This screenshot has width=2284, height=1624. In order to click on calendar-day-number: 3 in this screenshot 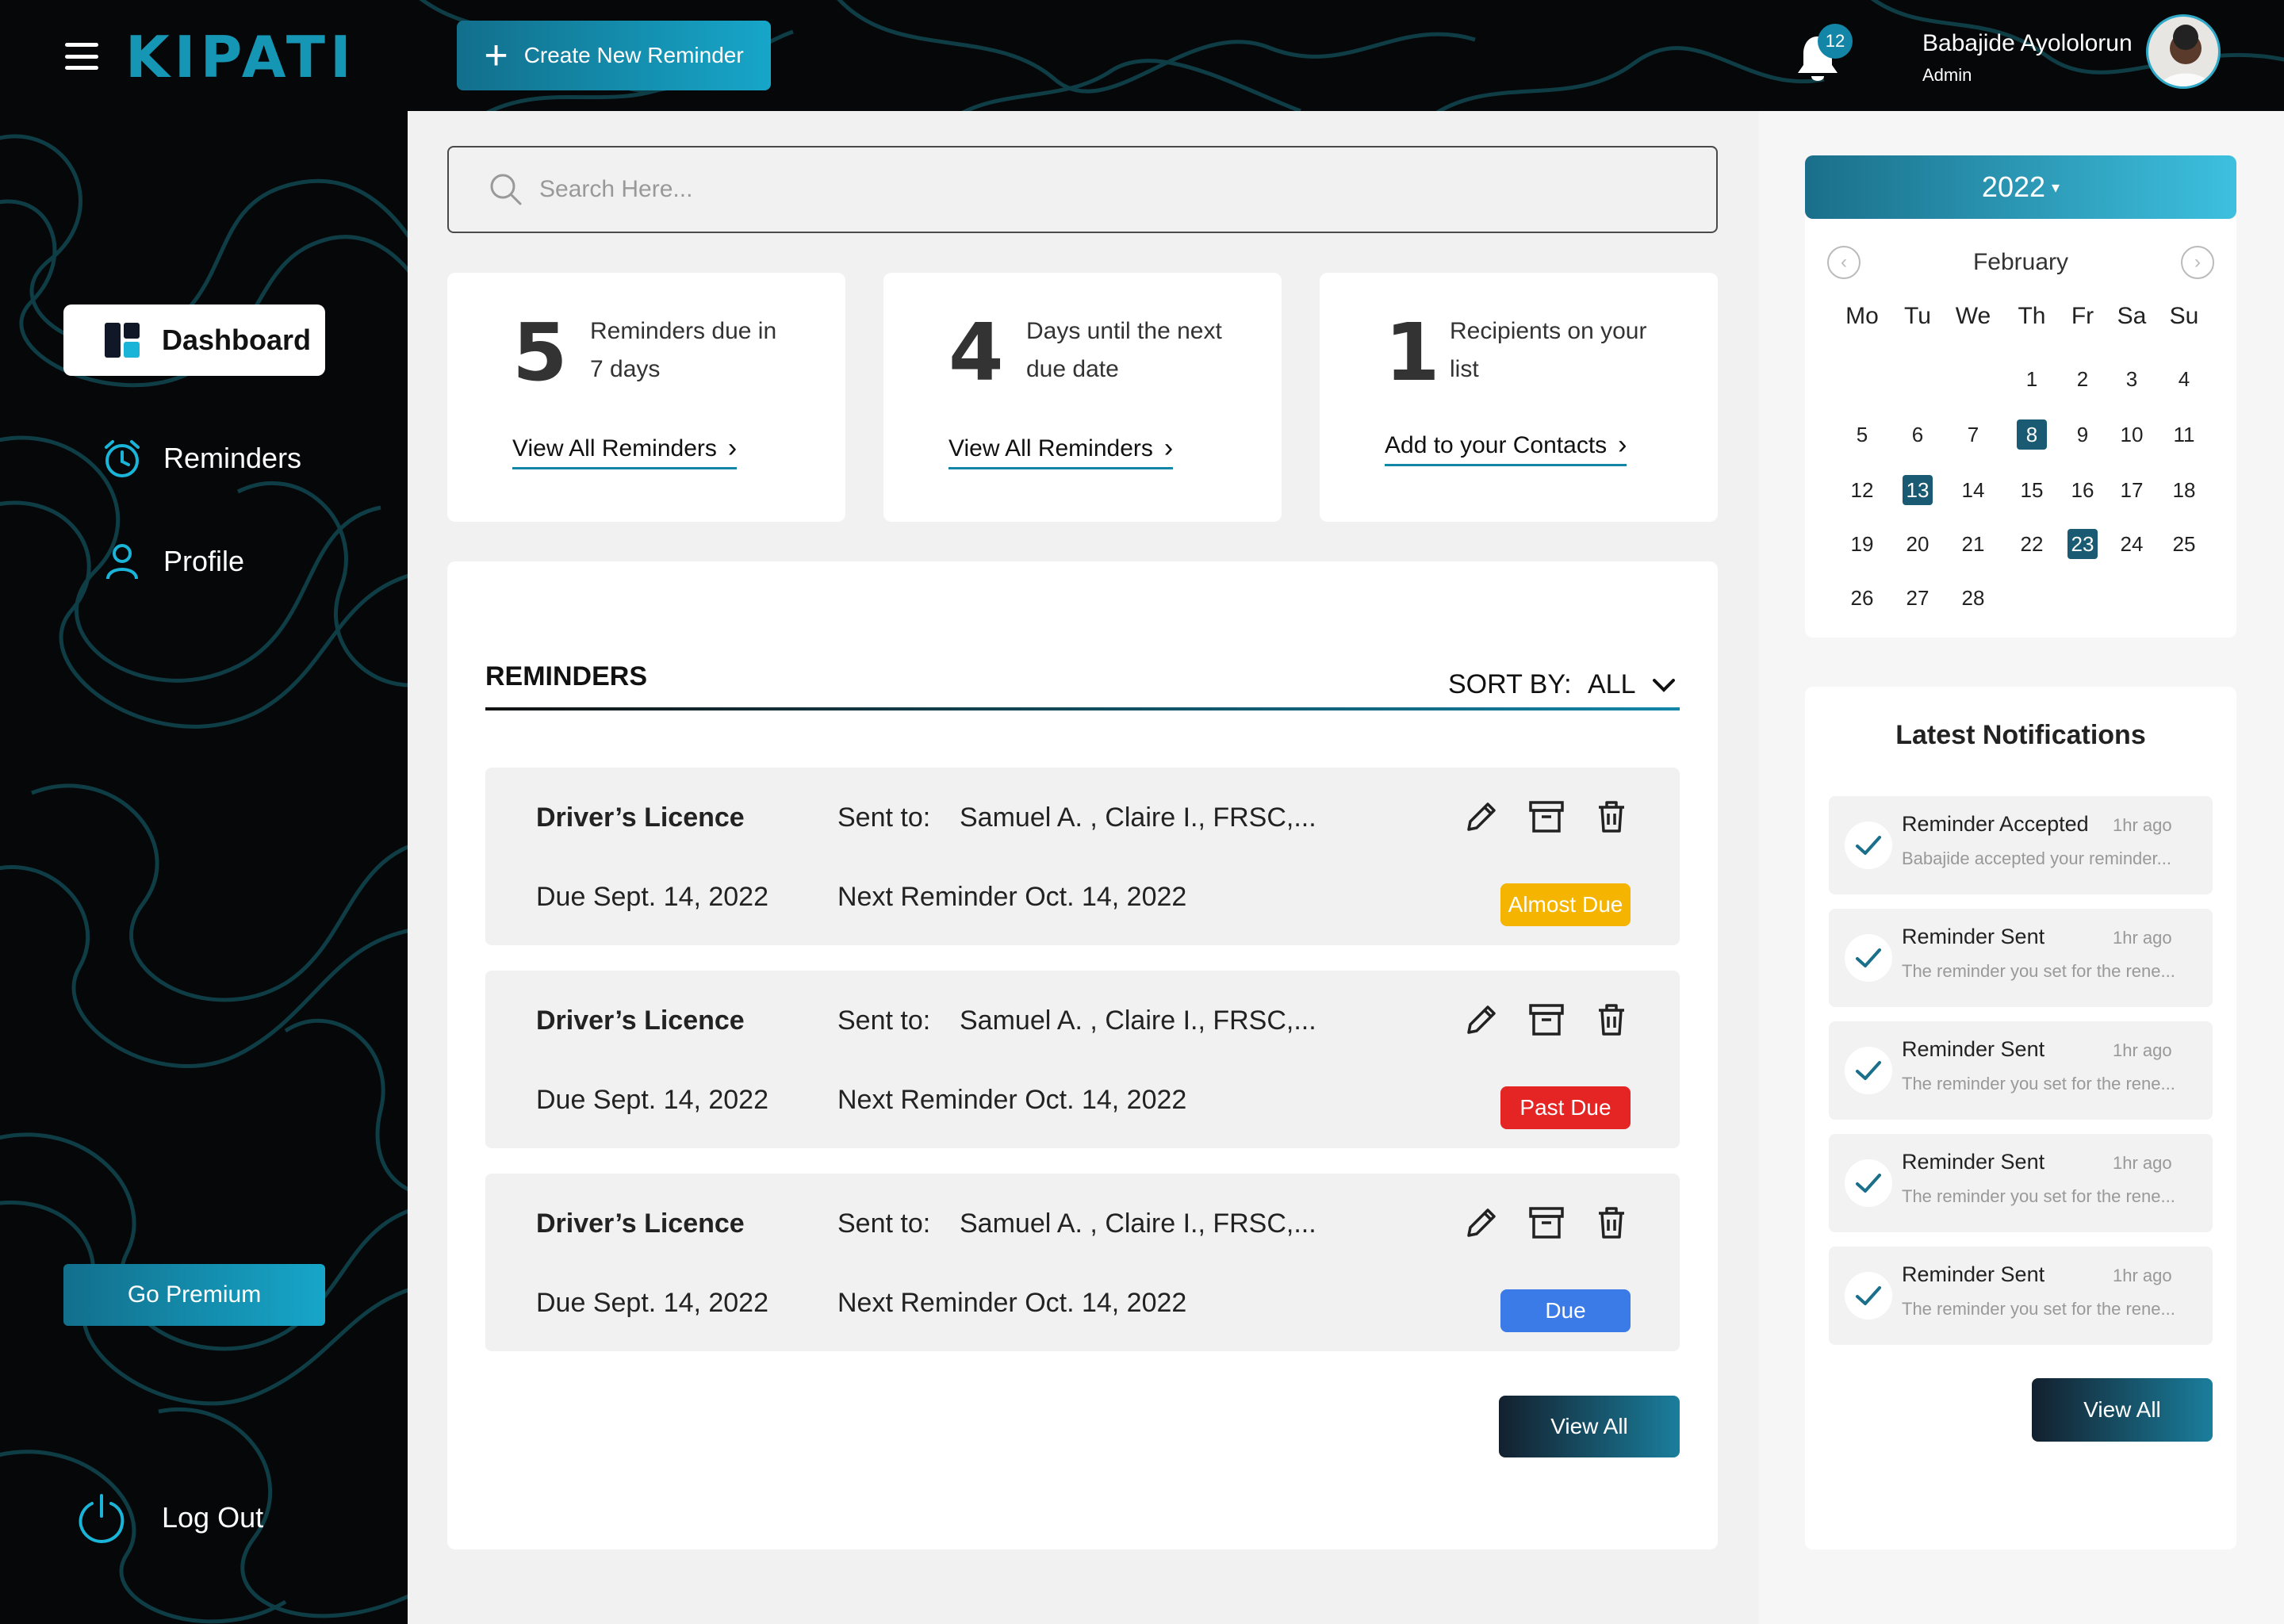, I will do `click(2131, 379)`.